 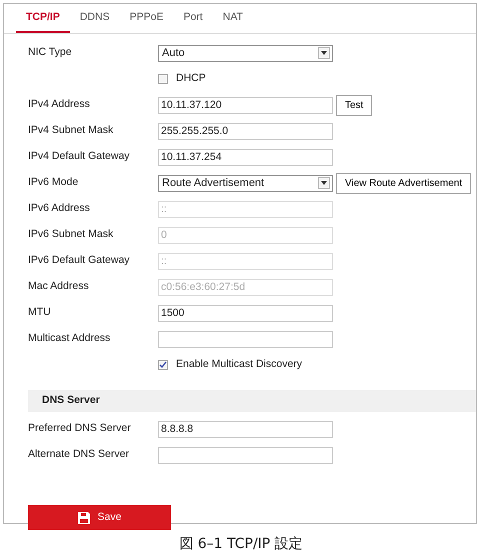 I want to click on figure-caption: 図 6–1 TCP/IP 設定, so click(x=241, y=544).